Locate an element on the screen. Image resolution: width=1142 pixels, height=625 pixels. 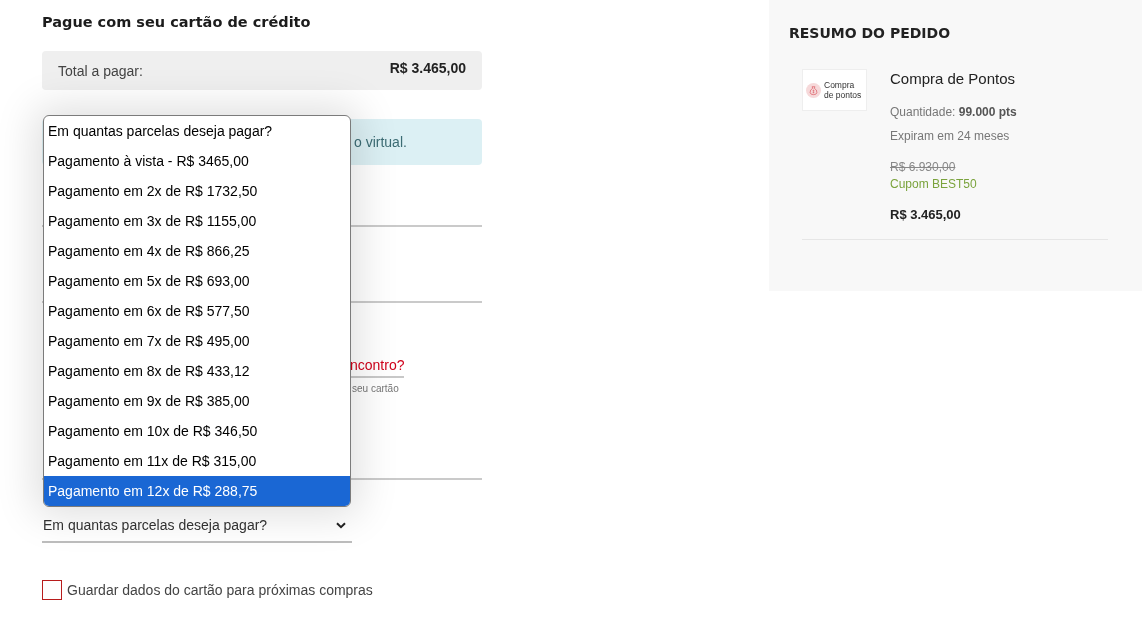
expiry-text: Expiram em 24 meses is located at coordinates (950, 136).